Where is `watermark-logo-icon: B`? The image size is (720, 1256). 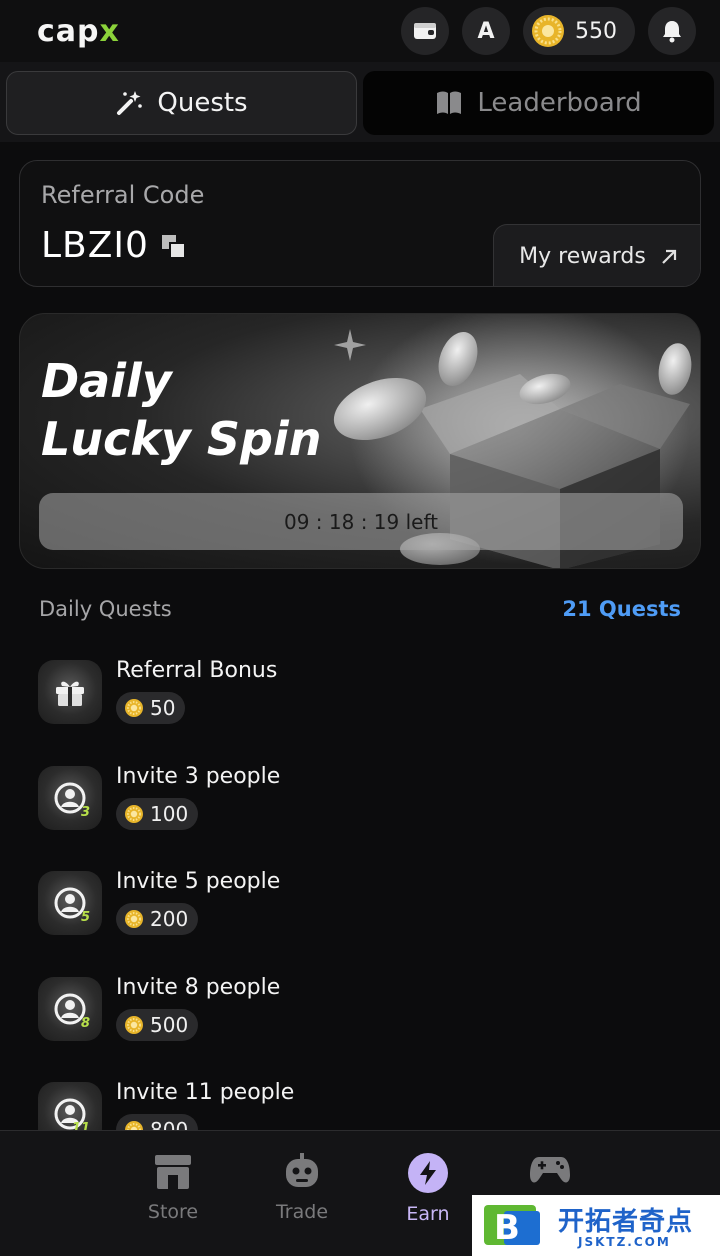 watermark-logo-icon: B is located at coordinates (512, 1226).